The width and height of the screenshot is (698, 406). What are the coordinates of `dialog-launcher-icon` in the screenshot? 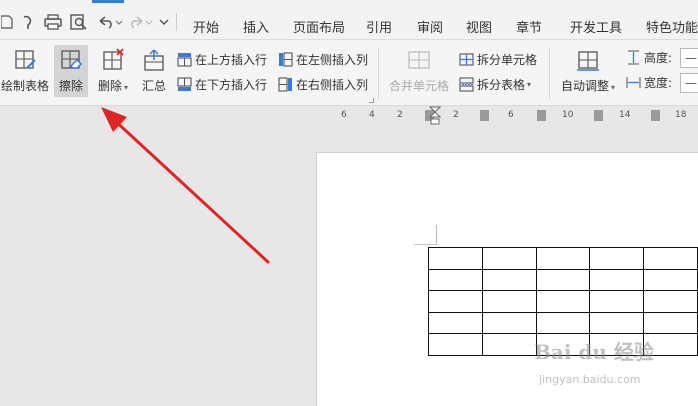 It's located at (371, 100).